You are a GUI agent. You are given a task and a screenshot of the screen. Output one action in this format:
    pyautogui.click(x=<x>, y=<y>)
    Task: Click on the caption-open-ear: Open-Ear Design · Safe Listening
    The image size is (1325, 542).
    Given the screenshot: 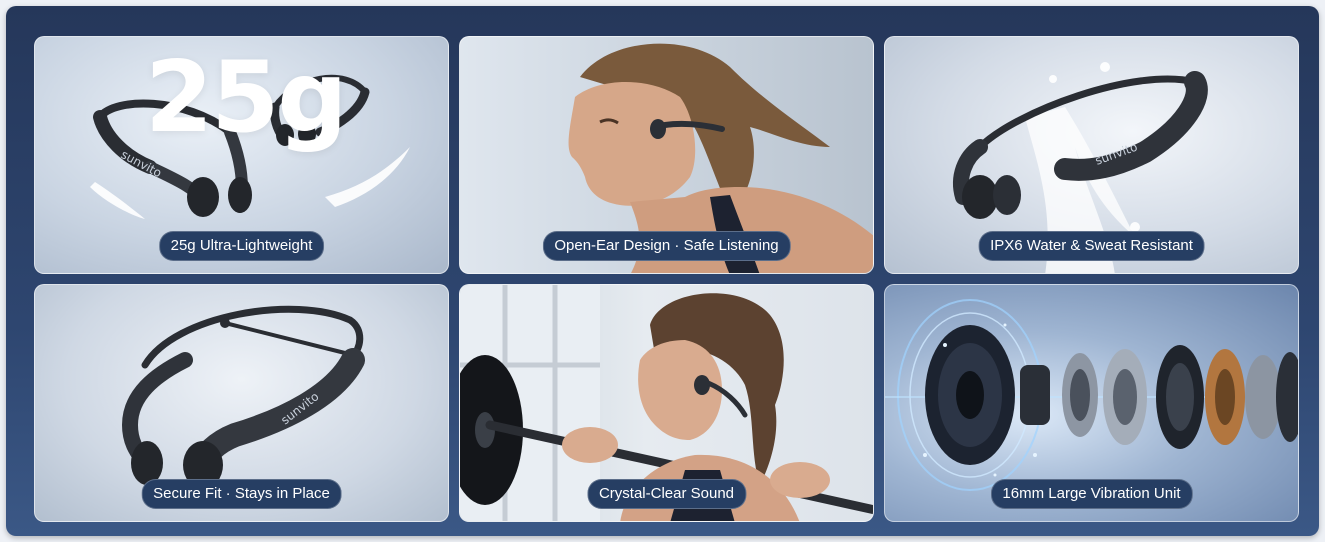 What is the action you would take?
    pyautogui.click(x=666, y=246)
    